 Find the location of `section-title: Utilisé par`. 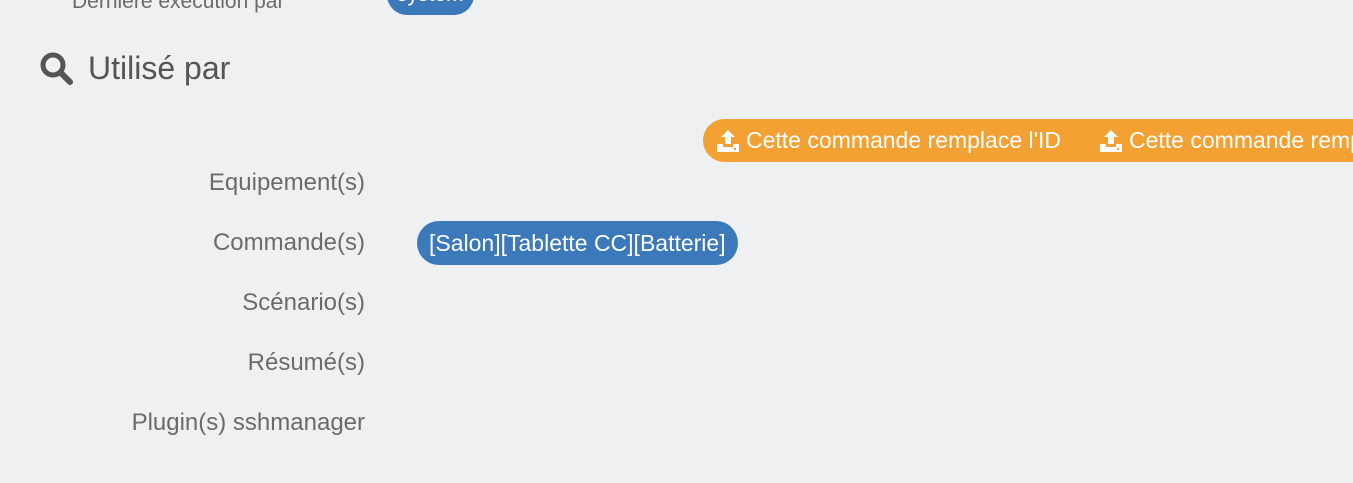

section-title: Utilisé par is located at coordinates (159, 67).